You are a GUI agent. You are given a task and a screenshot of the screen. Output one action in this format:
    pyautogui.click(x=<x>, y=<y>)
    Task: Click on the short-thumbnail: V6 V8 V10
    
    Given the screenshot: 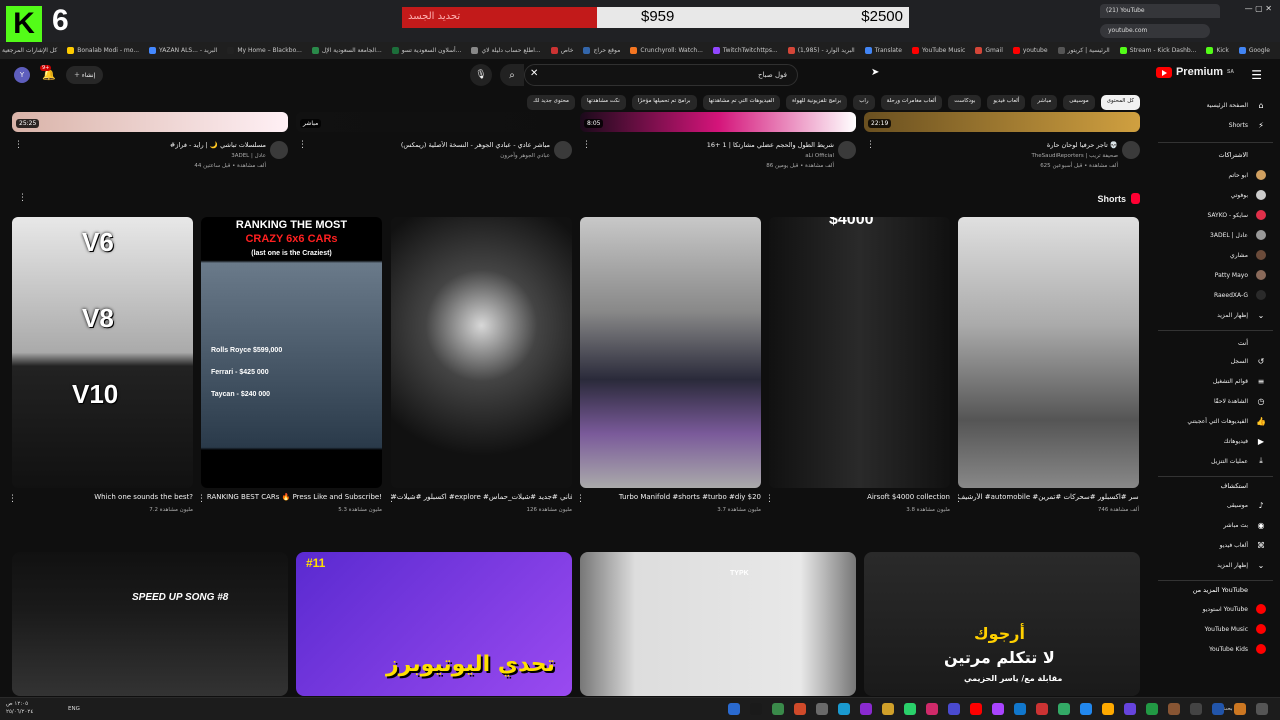 What is the action you would take?
    pyautogui.click(x=102, y=352)
    